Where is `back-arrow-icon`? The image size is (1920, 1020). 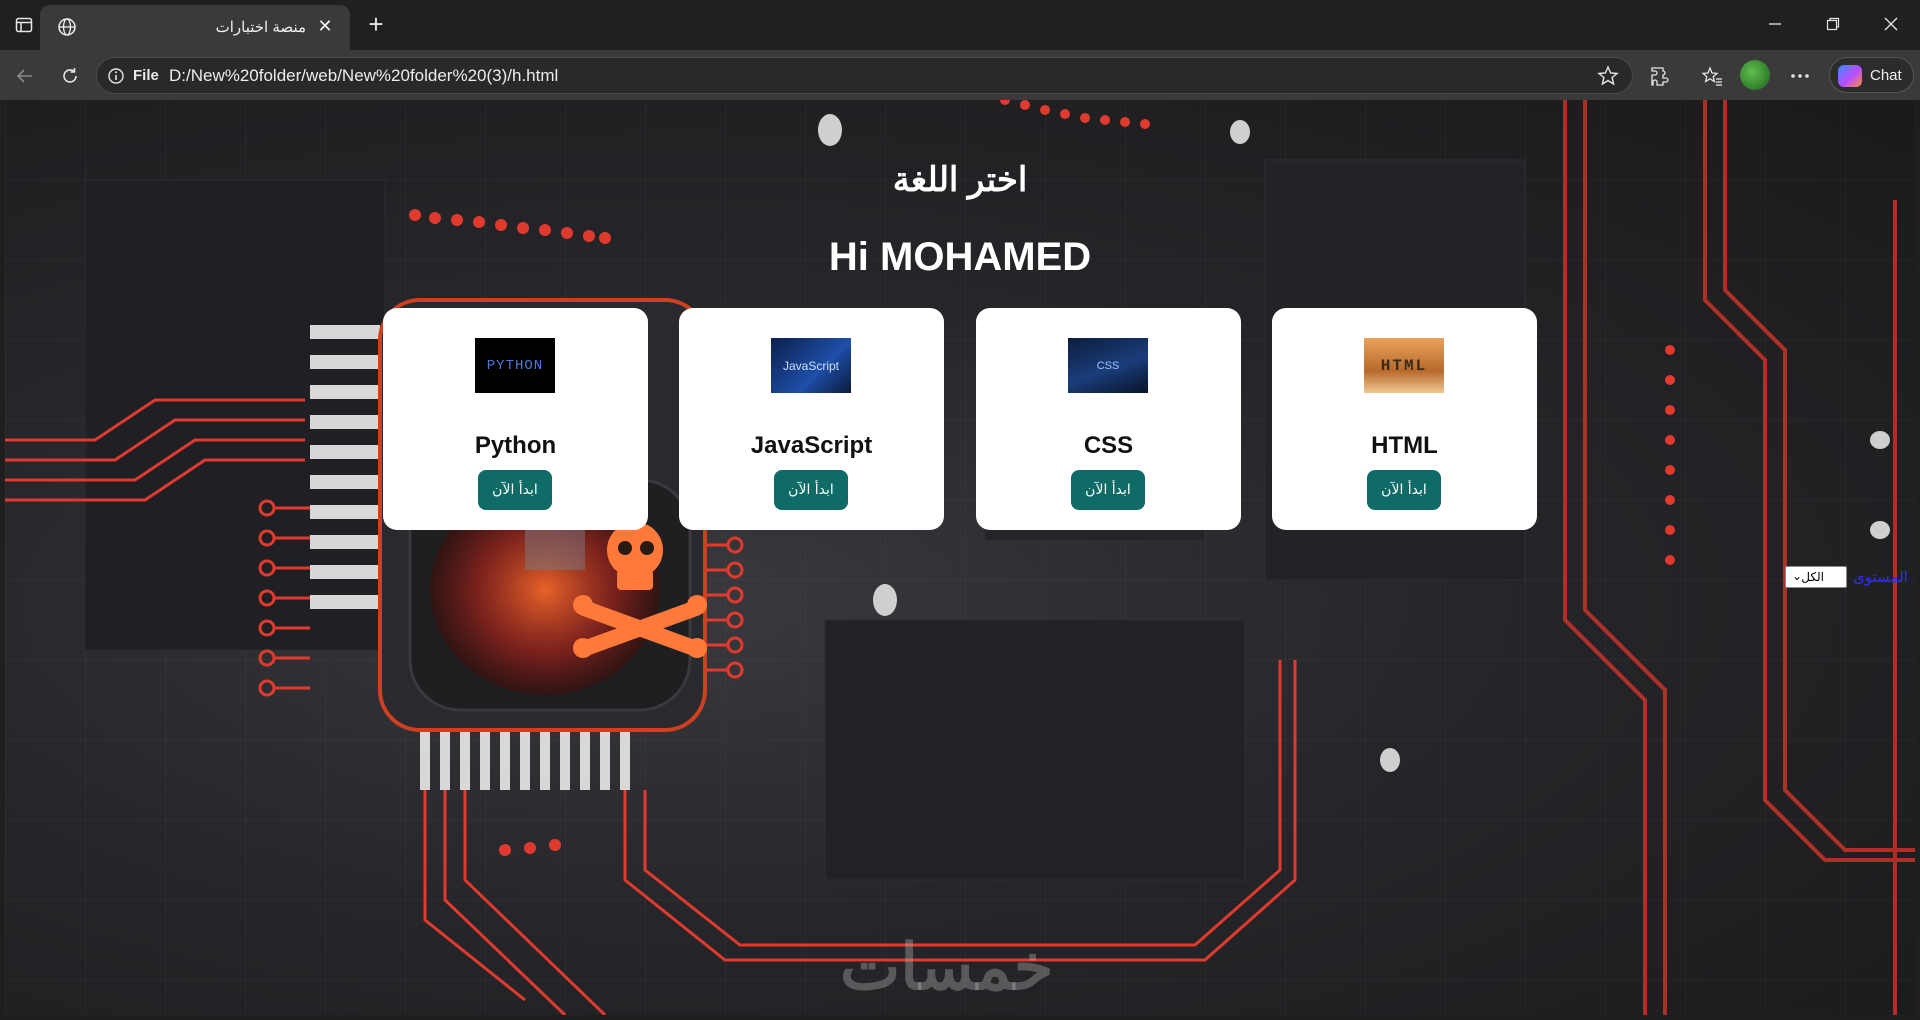
back-arrow-icon is located at coordinates (25, 76).